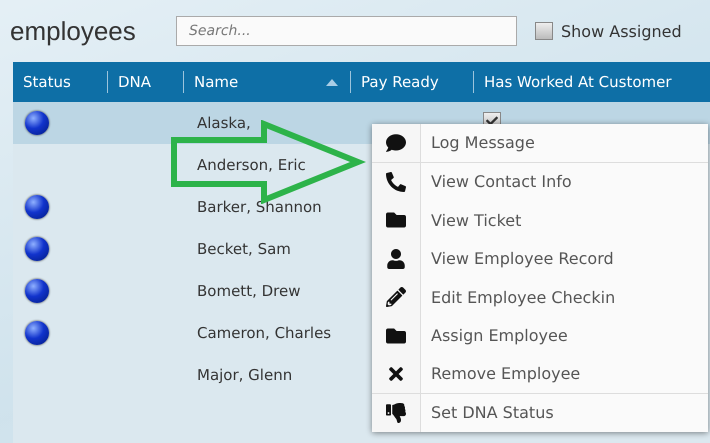  I want to click on panel-title: employees, so click(73, 31).